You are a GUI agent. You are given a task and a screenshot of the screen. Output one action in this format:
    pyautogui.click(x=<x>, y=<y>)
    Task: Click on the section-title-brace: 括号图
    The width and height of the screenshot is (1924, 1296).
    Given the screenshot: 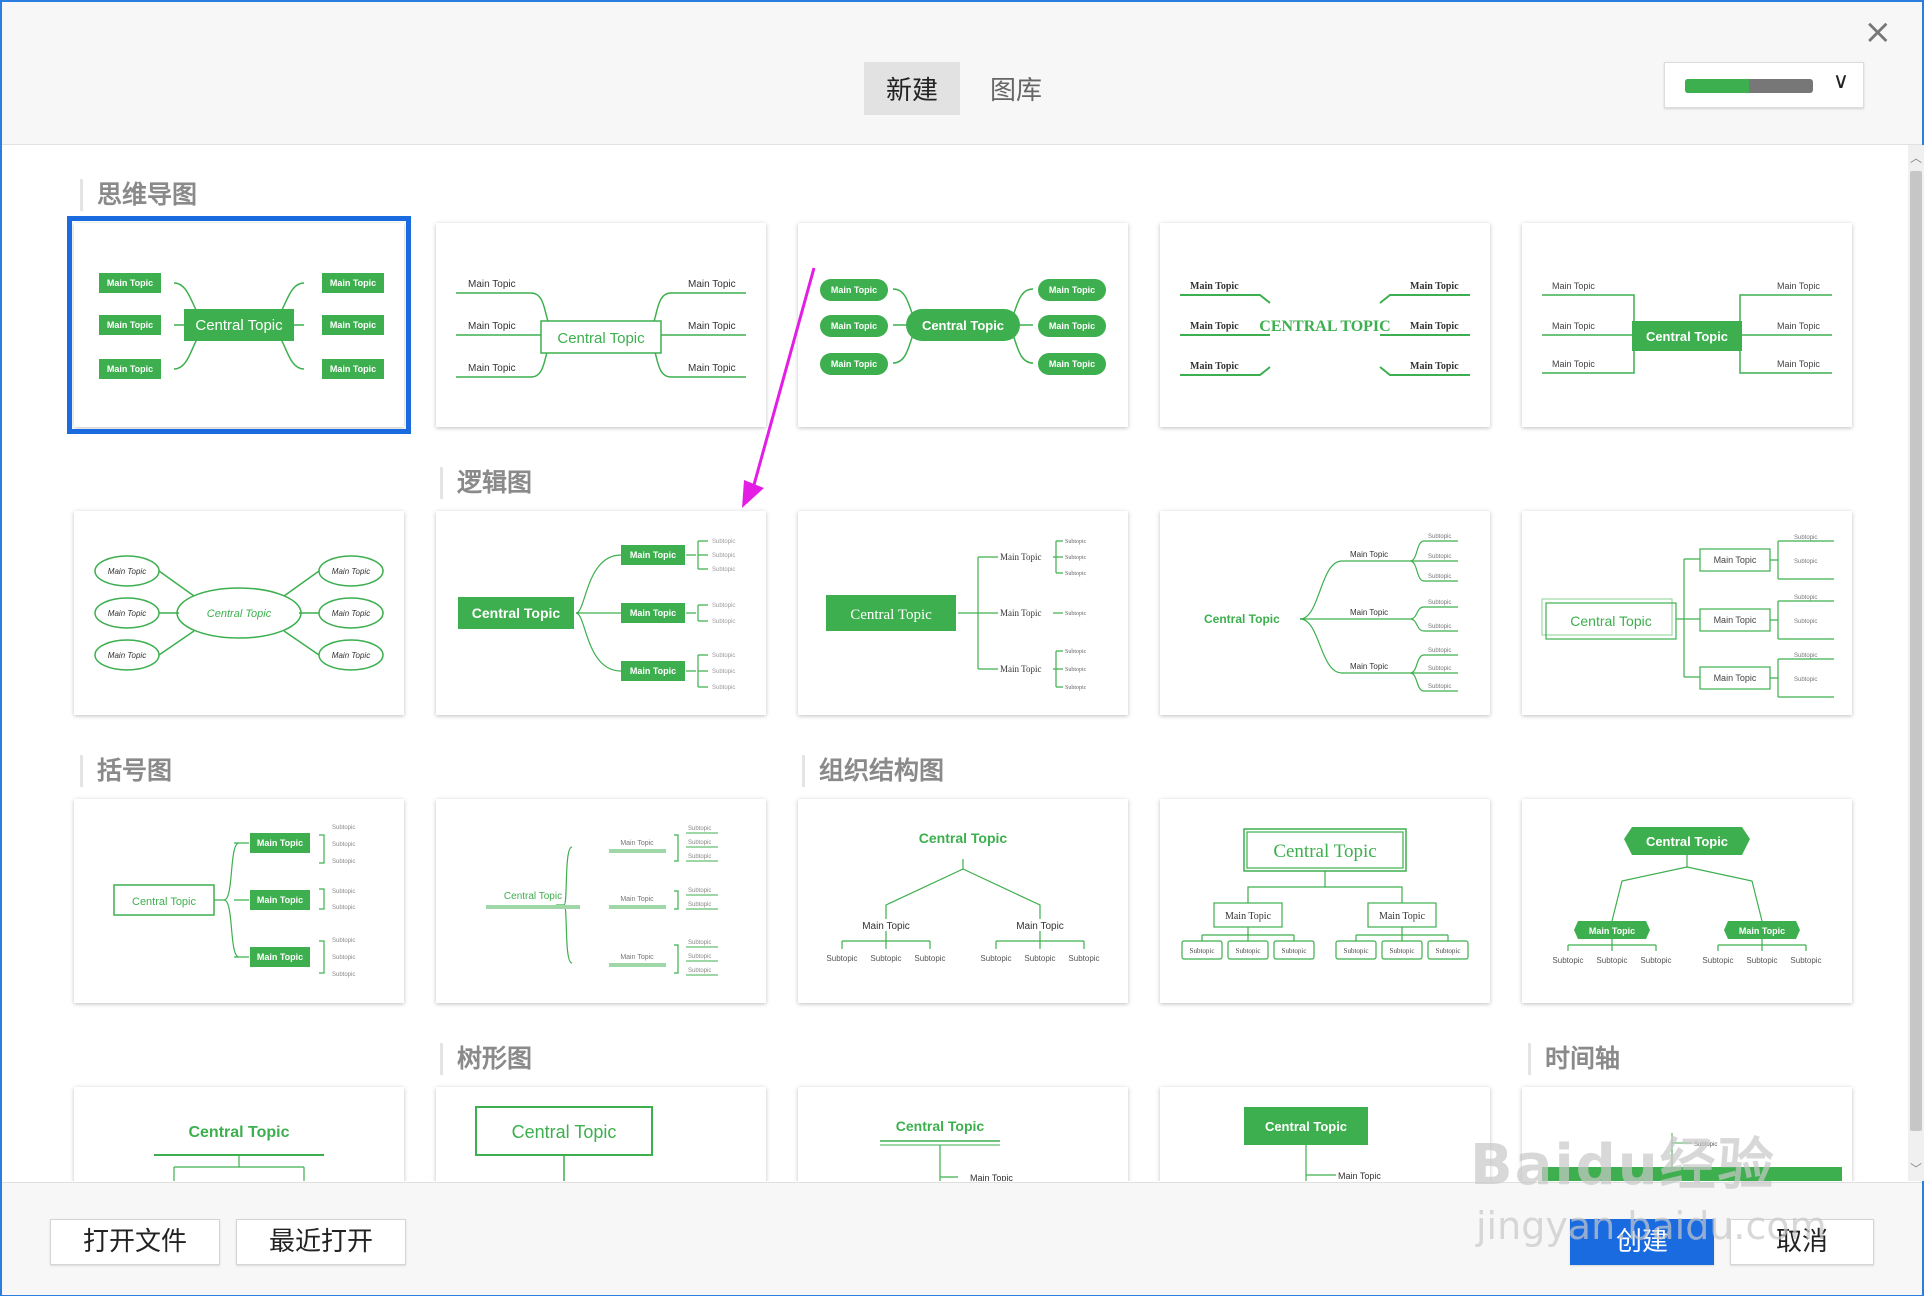 What is the action you would take?
    pyautogui.click(x=126, y=771)
    